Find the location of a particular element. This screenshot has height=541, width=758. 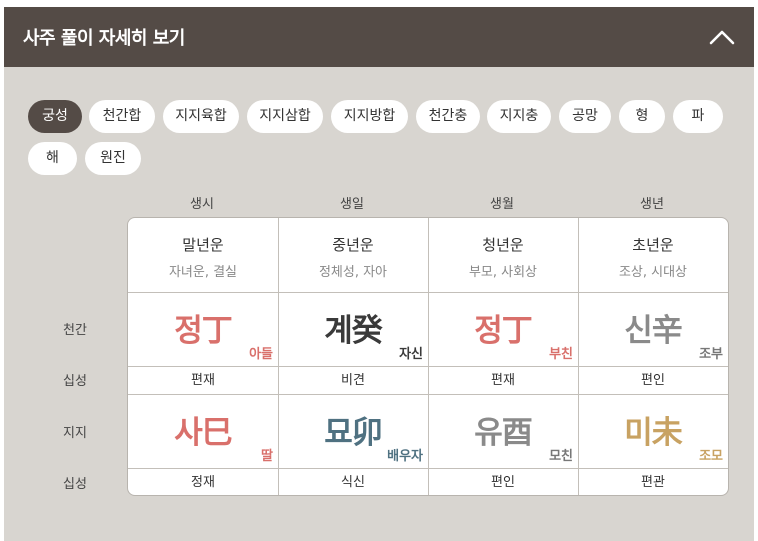

column-header-hour: 생시 is located at coordinates (202, 204).